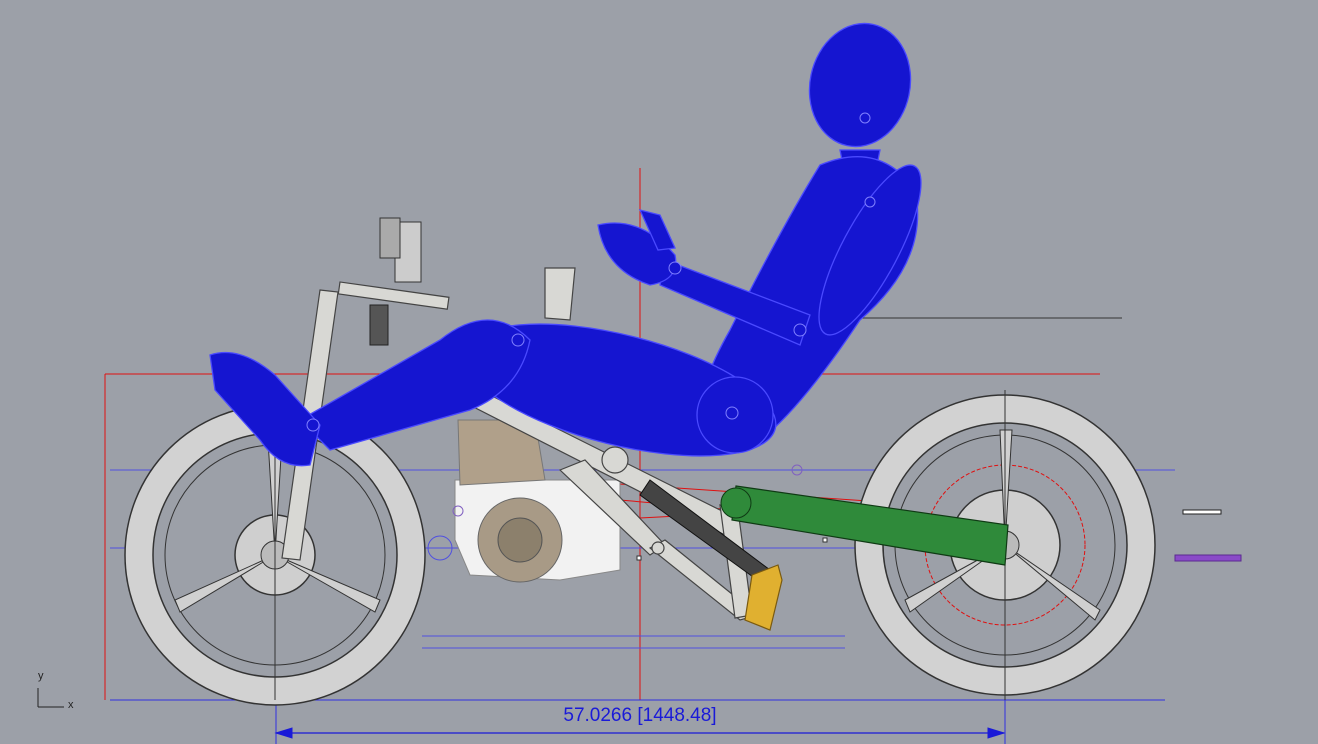 This screenshot has width=1318, height=744. Describe the element at coordinates (1208, 558) in the screenshot. I see `layer-swatch-purple` at that location.